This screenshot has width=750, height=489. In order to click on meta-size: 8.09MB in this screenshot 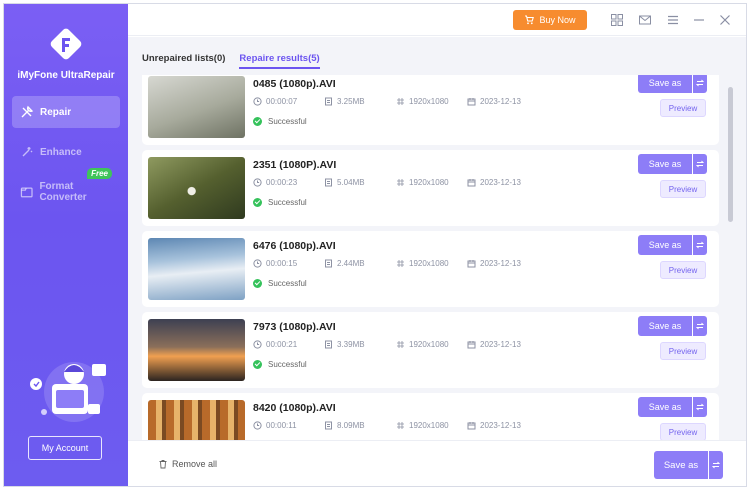, I will do `click(344, 425)`.